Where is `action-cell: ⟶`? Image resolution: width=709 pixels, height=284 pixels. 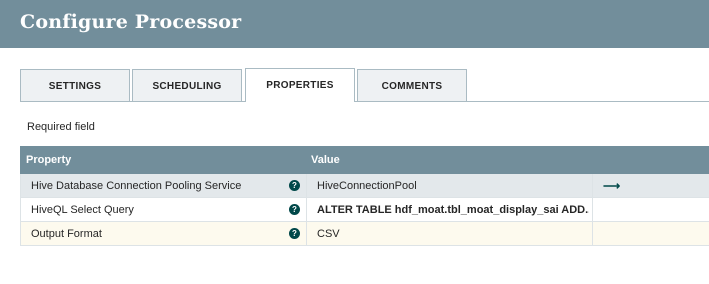
action-cell: ⟶ is located at coordinates (651, 185).